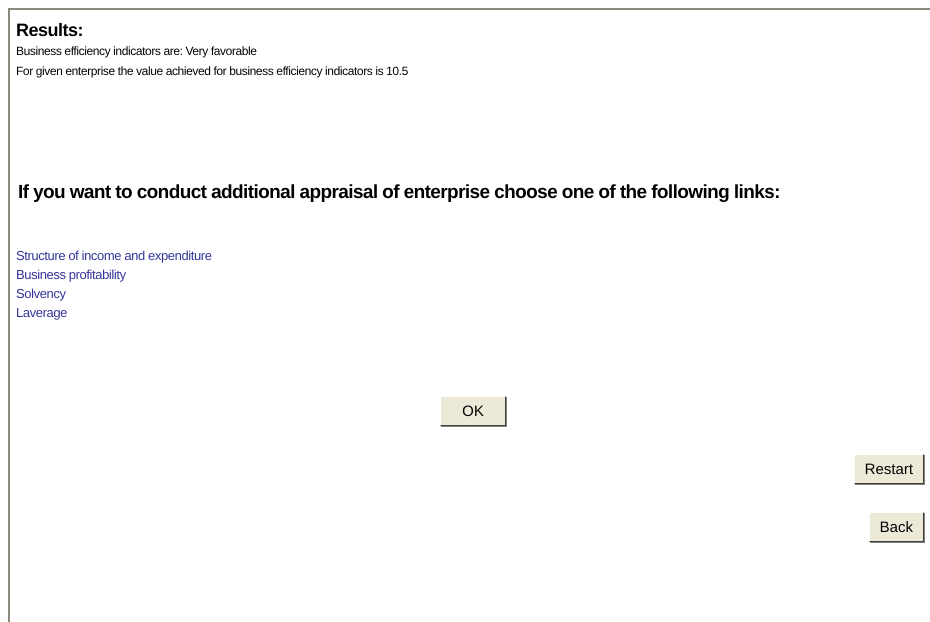 This screenshot has height=622, width=930. Describe the element at coordinates (399, 193) in the screenshot. I see `links-prompt: If you want to conduct additional appraisal of enterprise choose one of the following links:` at that location.